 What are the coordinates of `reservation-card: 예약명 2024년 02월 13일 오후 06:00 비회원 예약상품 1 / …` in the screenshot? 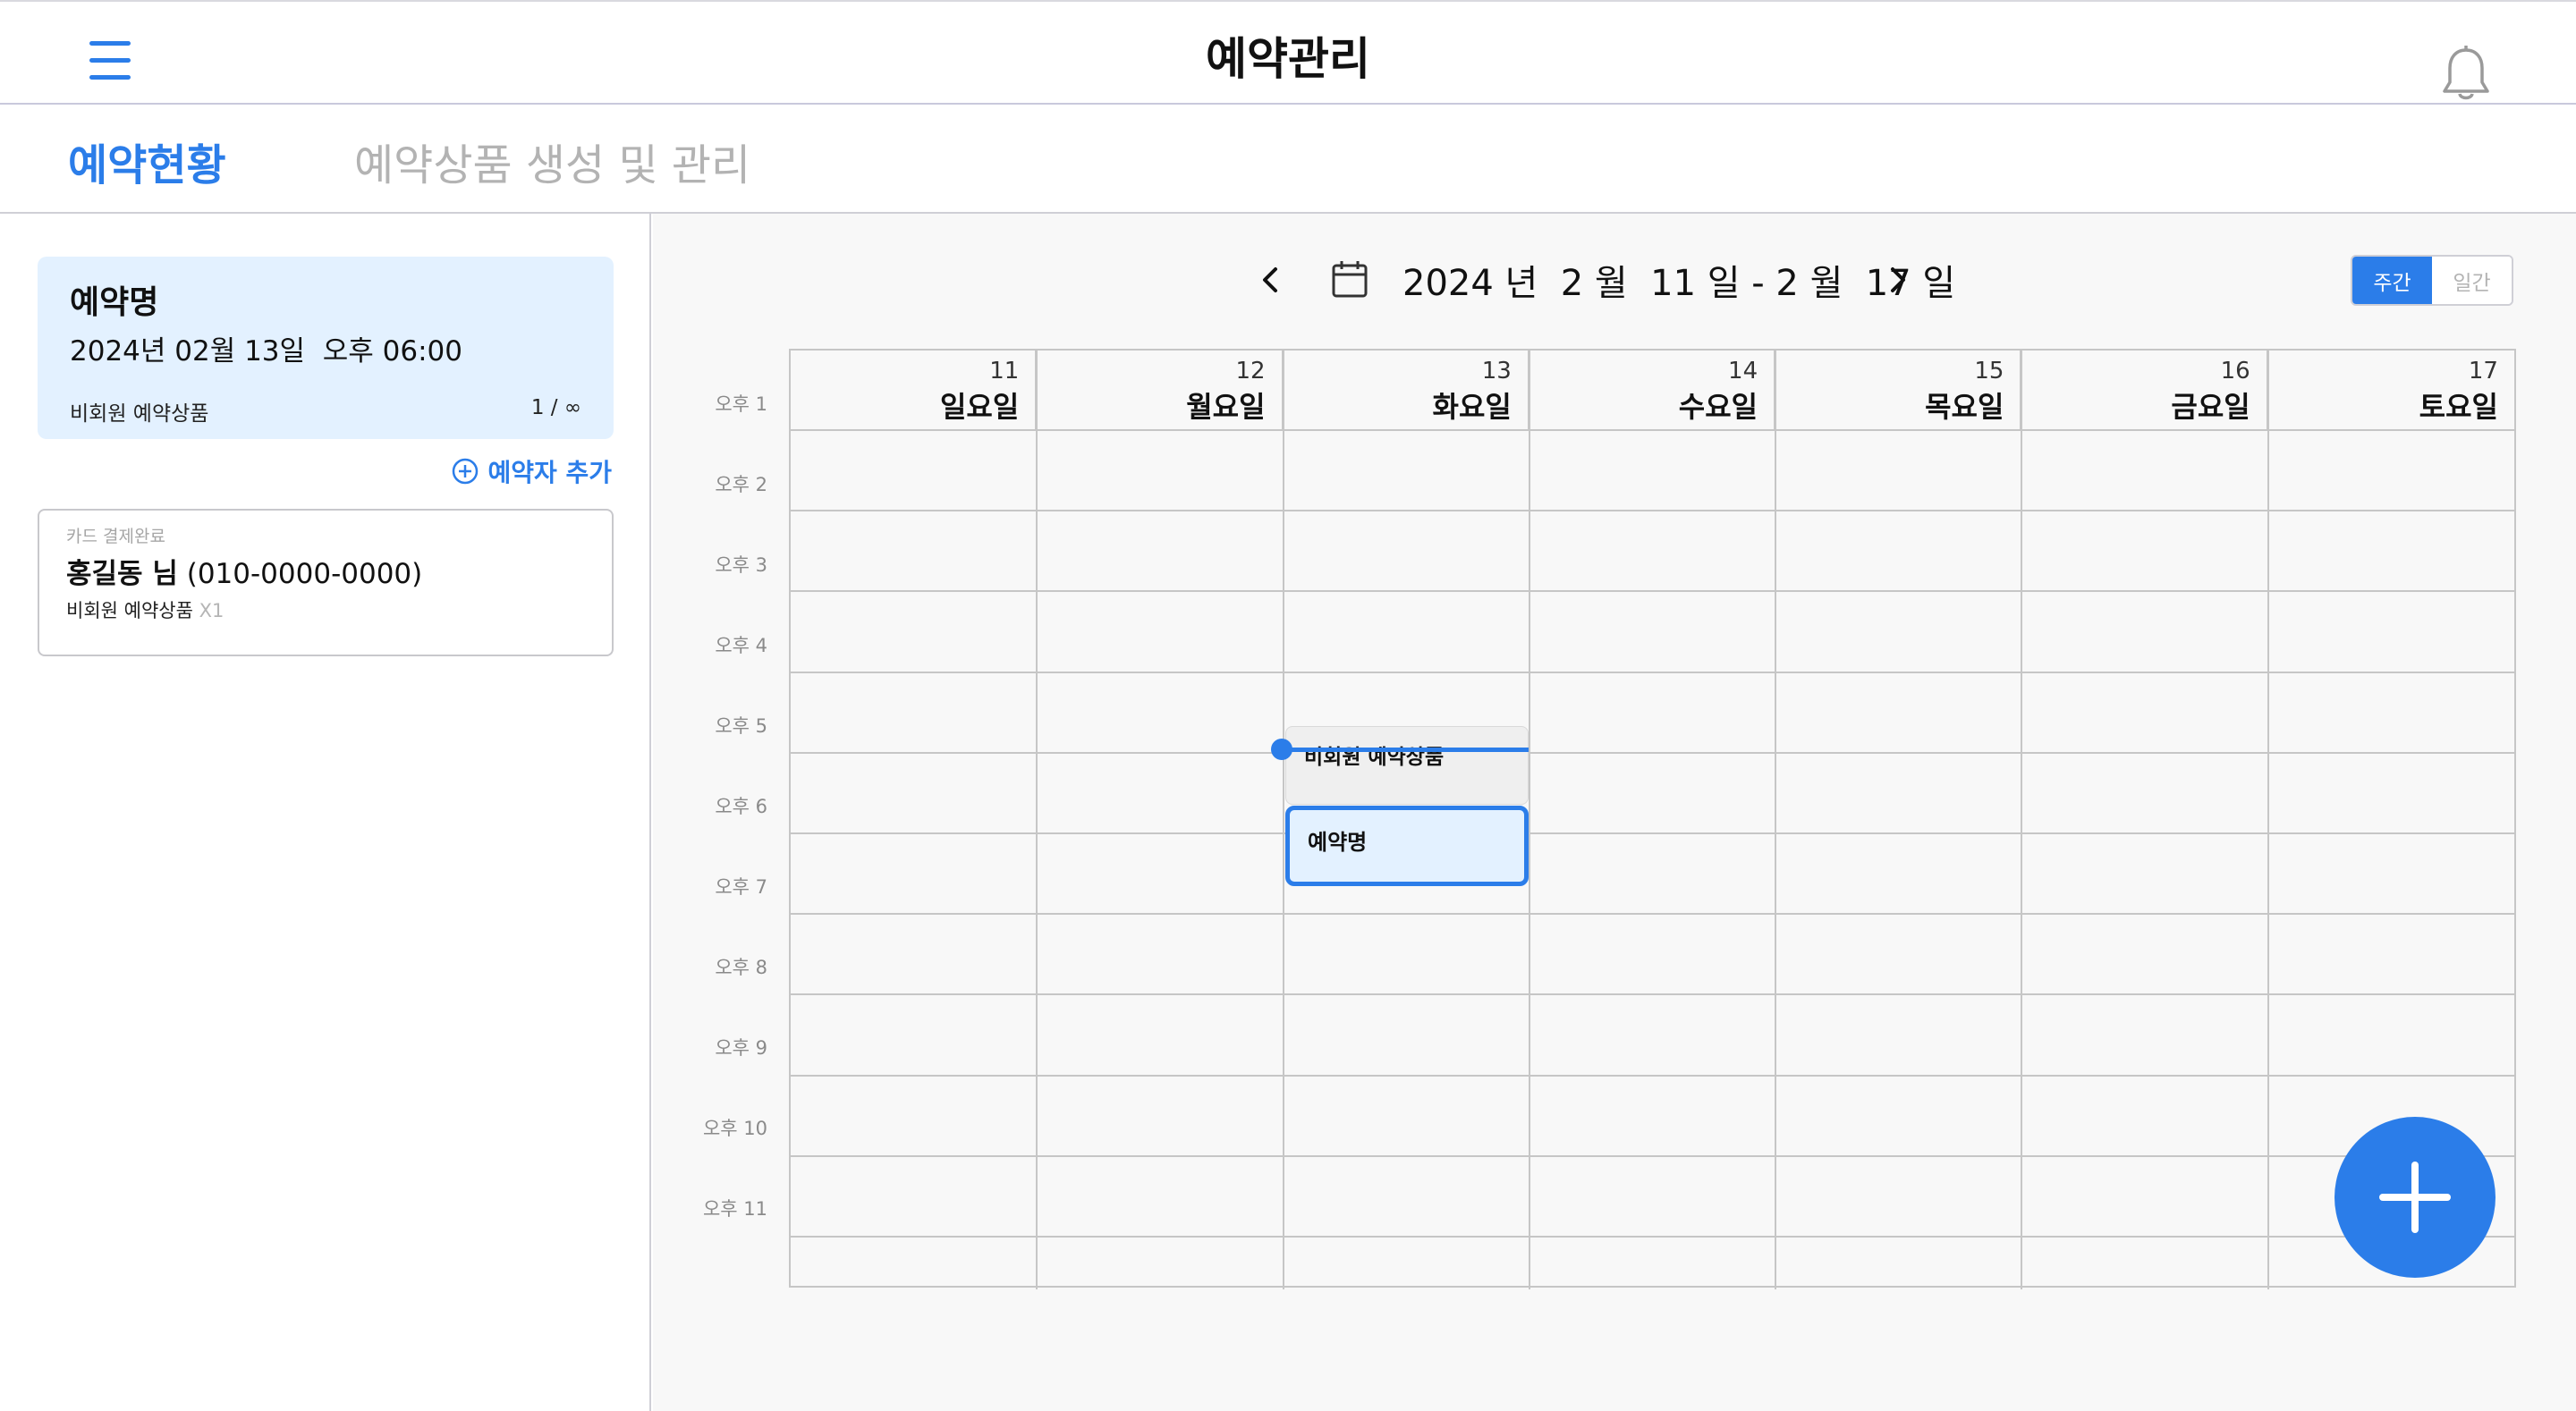 It's located at (326, 348).